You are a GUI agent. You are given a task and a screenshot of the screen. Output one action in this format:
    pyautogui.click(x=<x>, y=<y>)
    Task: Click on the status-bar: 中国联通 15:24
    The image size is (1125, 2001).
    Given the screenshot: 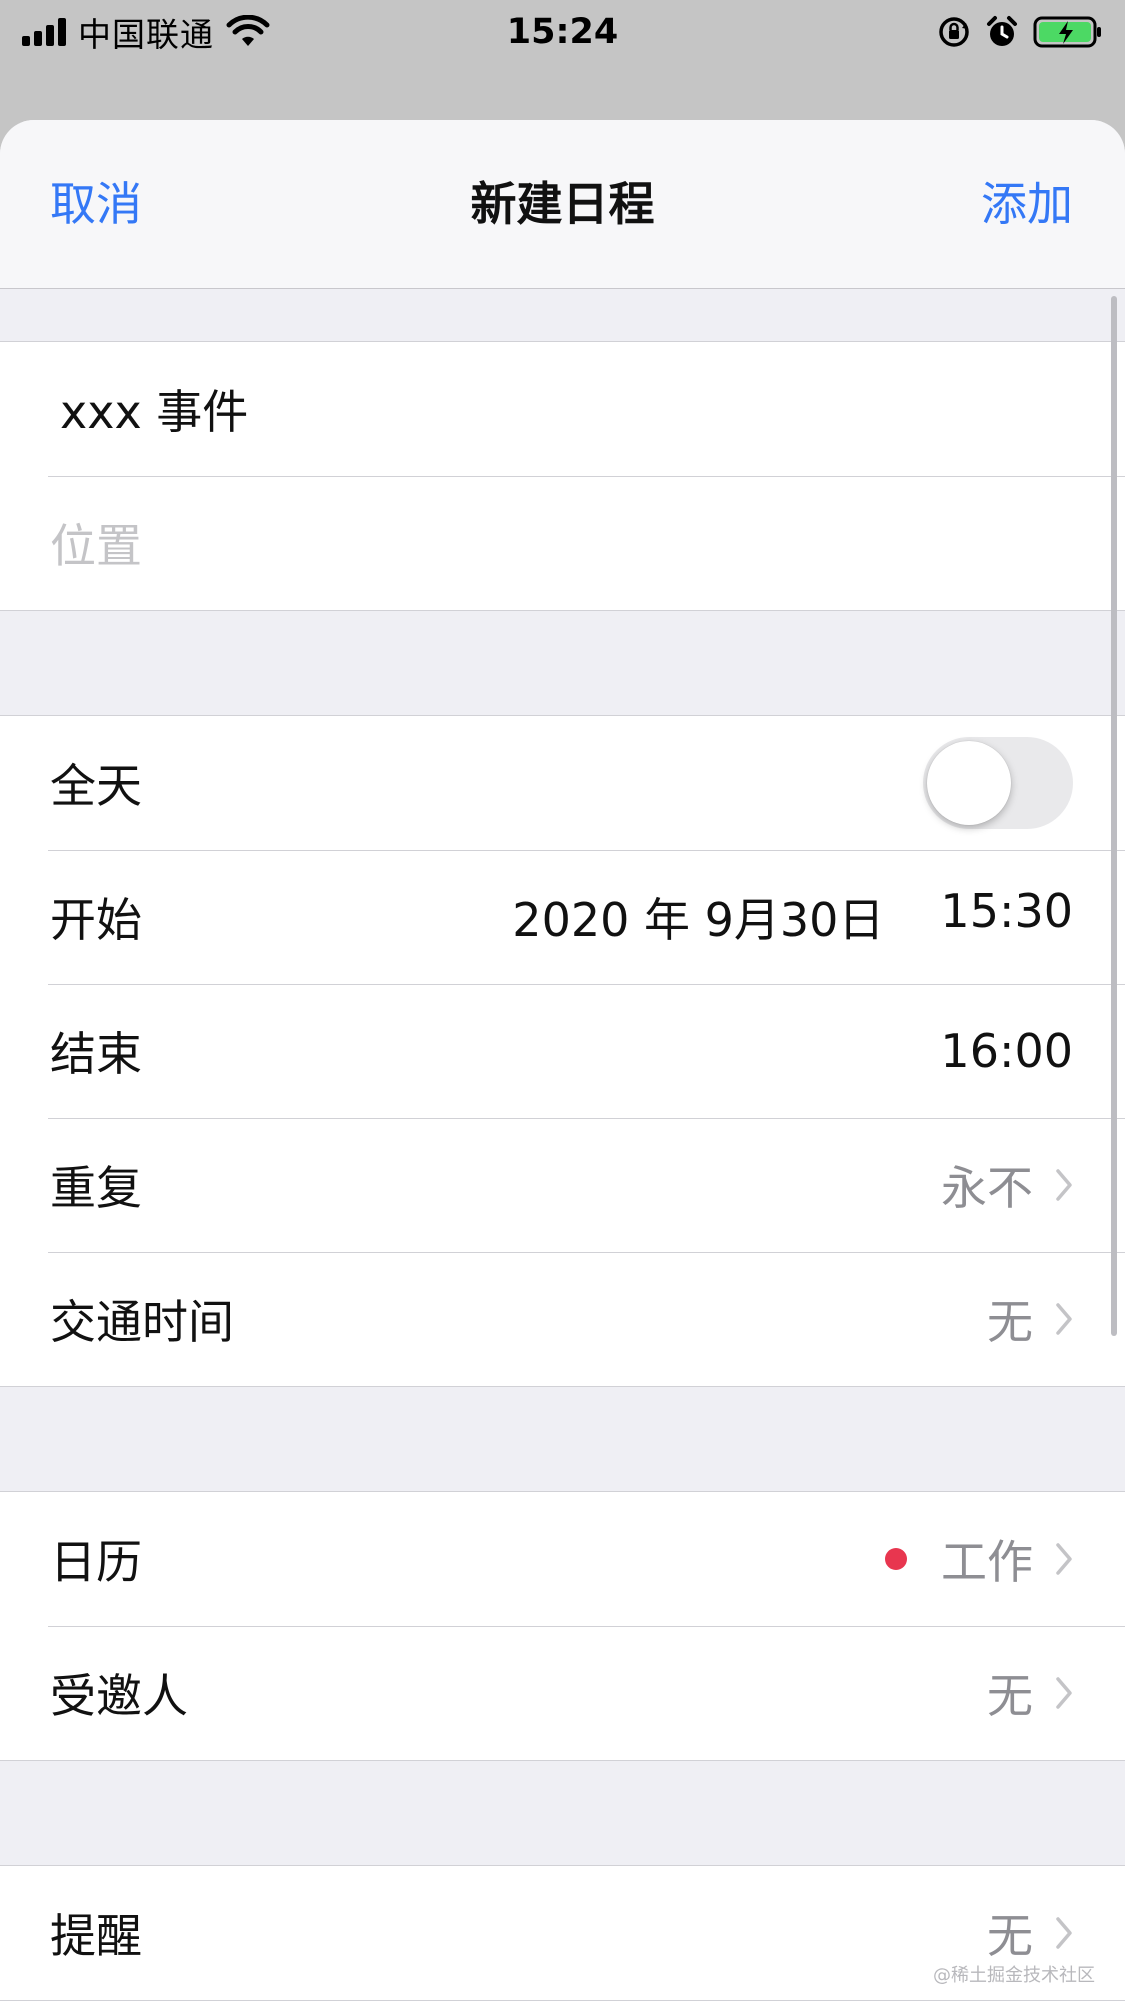 What is the action you would take?
    pyautogui.click(x=562, y=32)
    